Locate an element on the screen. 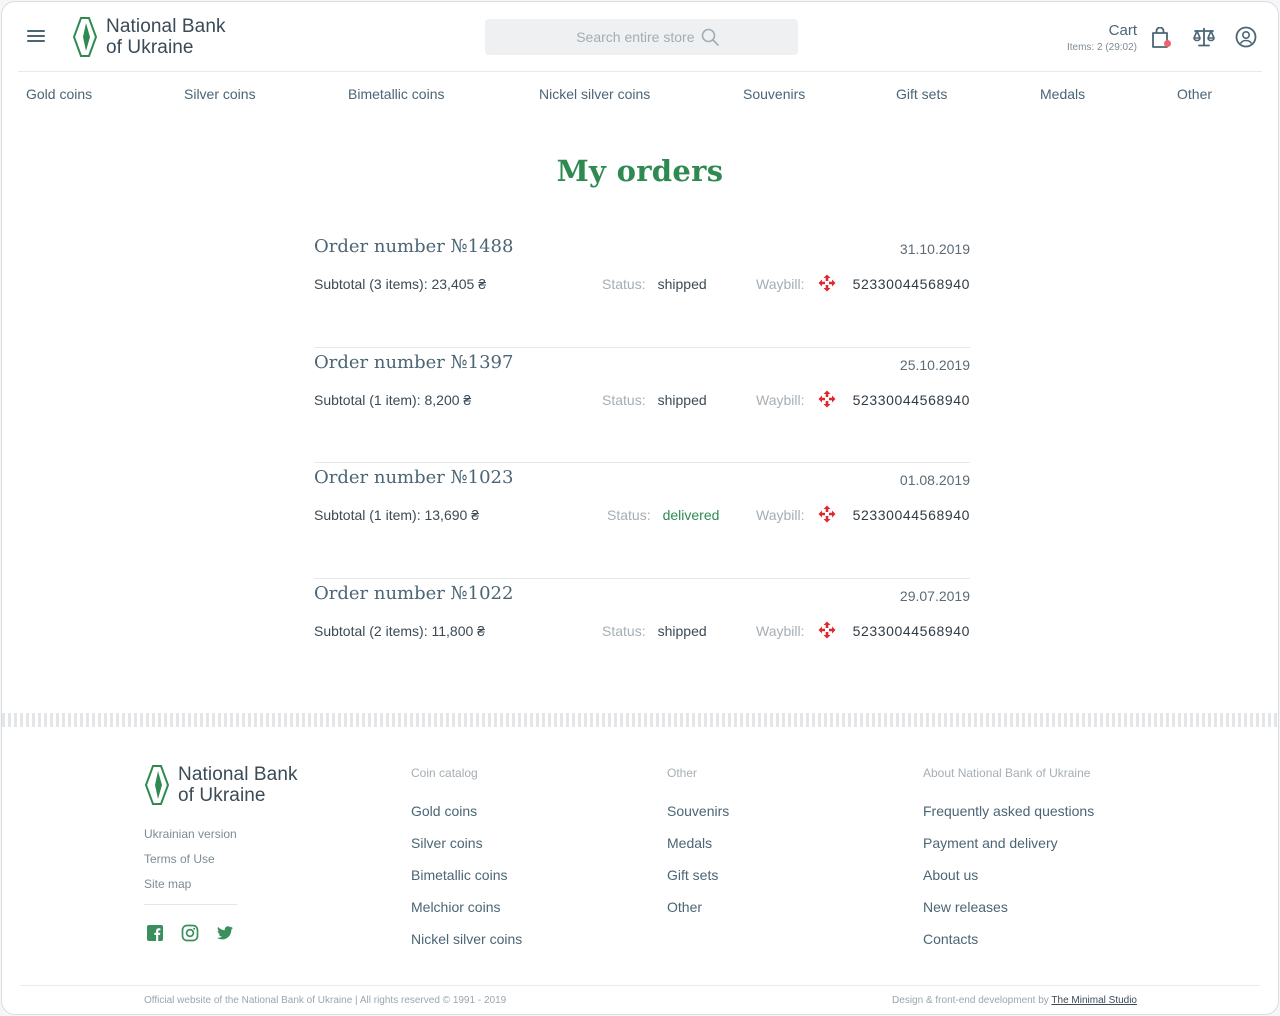  footer-logo-text: National Bank of Ukraine is located at coordinates (238, 785).